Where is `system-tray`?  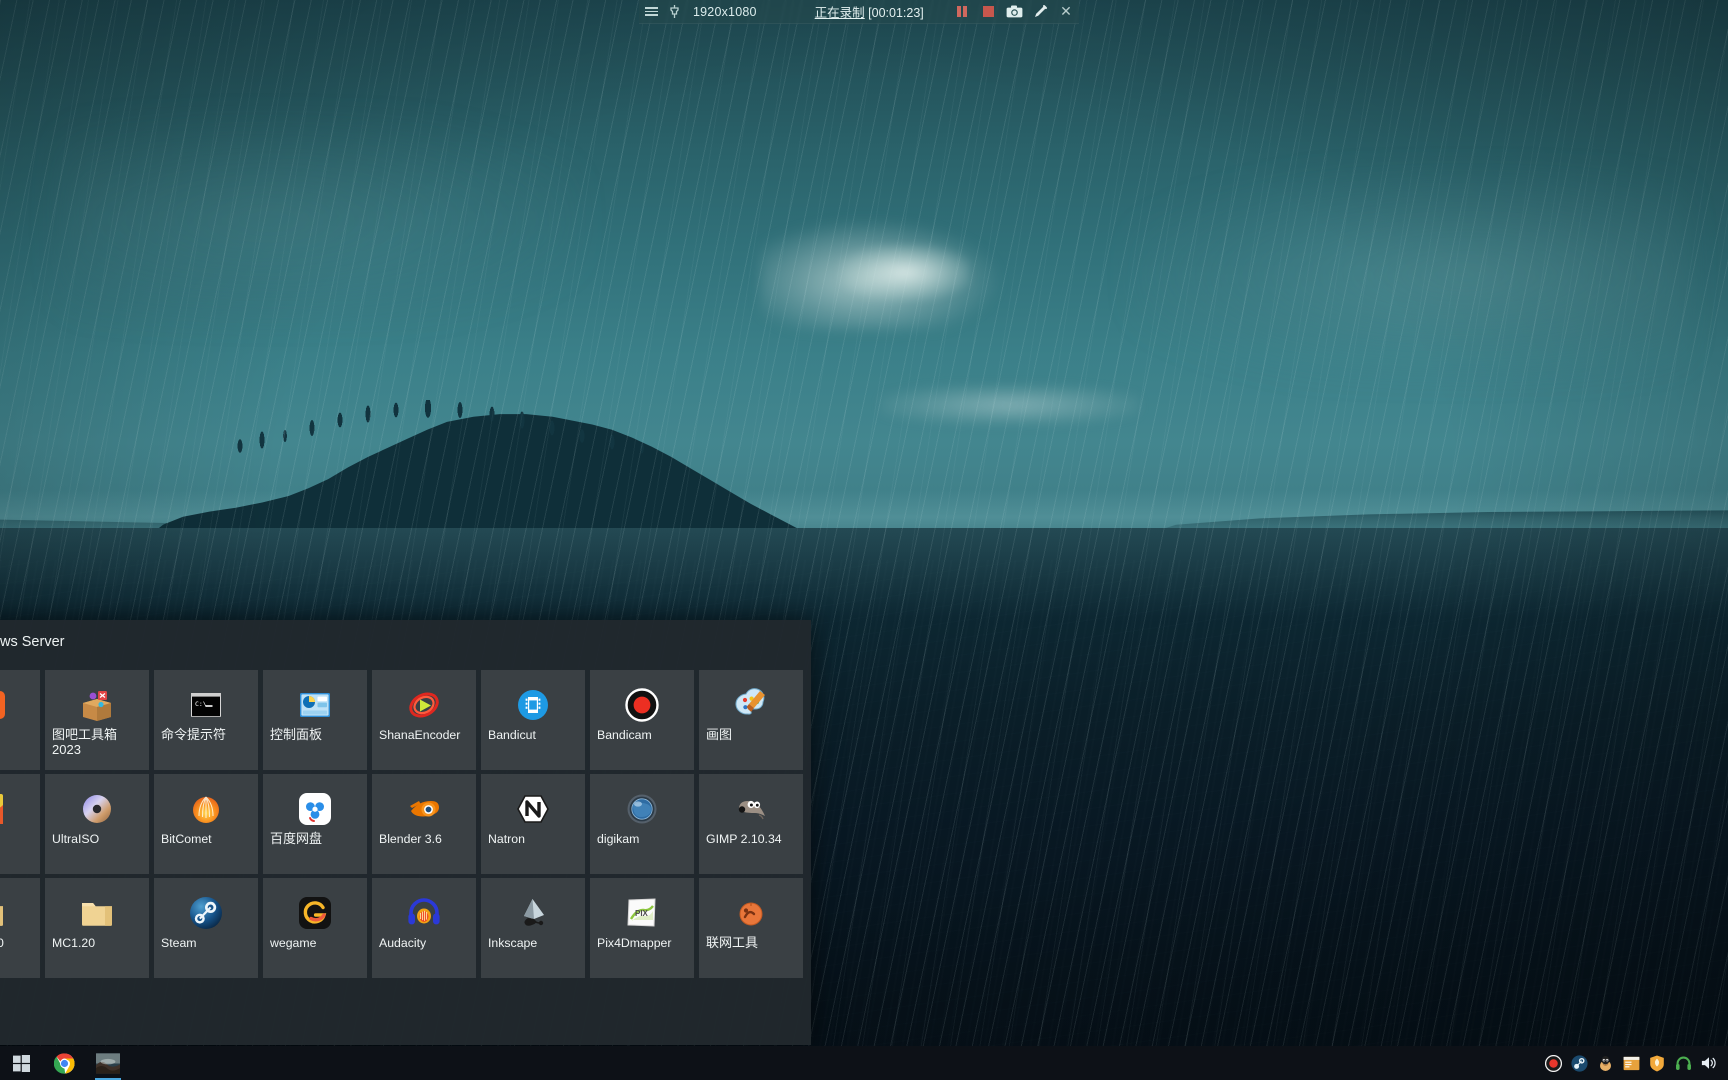
system-tray is located at coordinates (1634, 1063).